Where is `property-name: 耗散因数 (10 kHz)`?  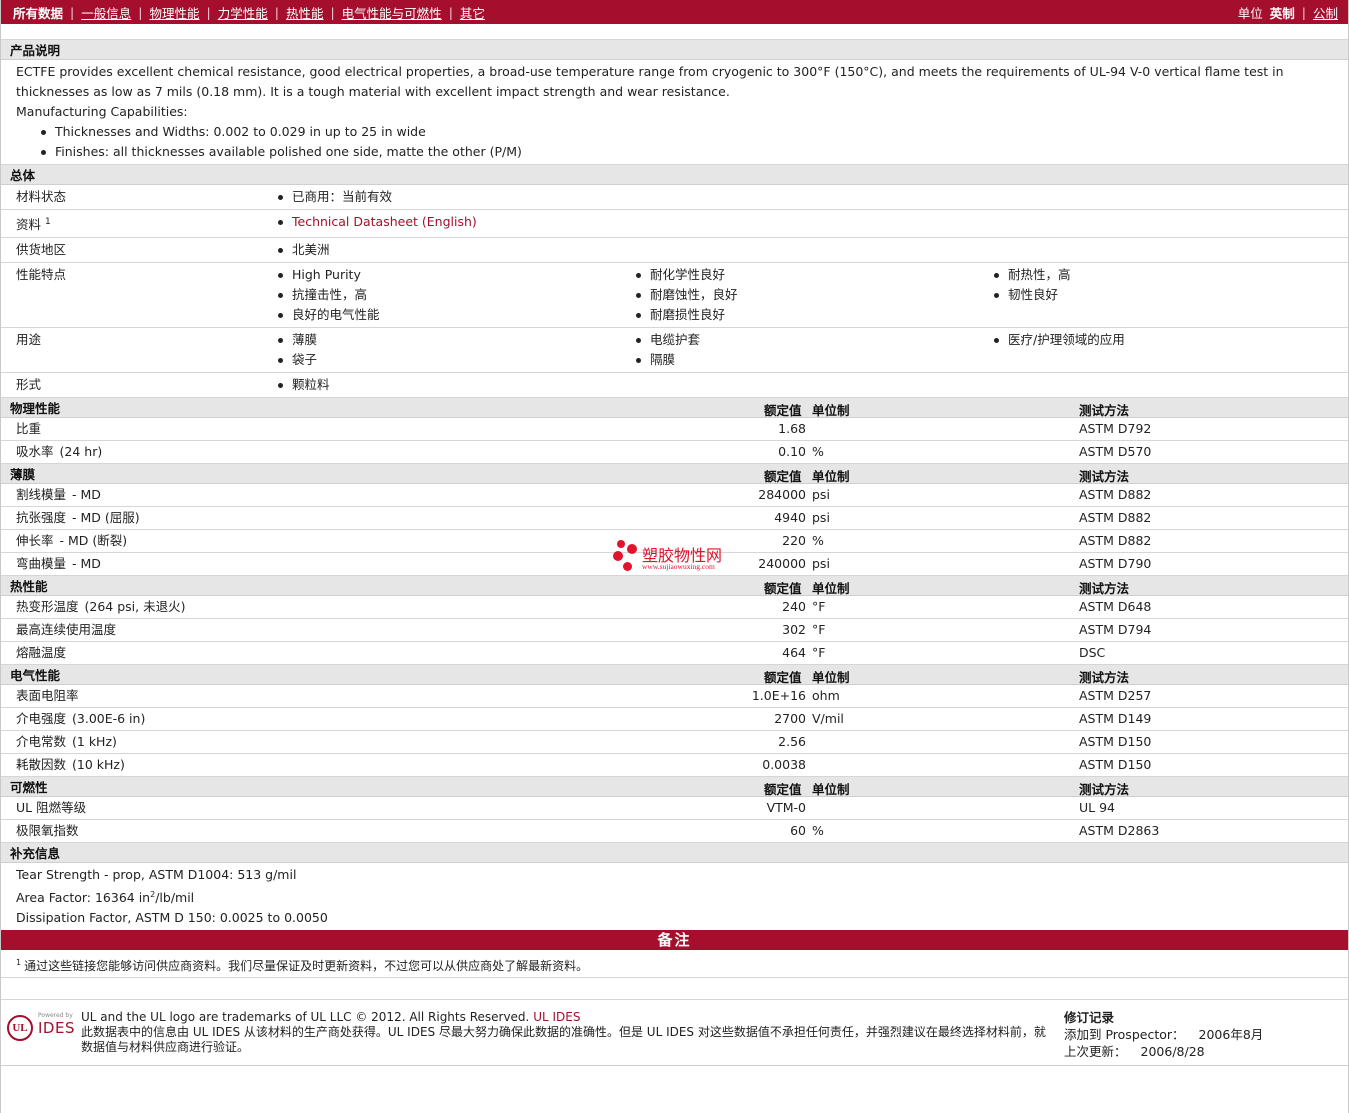 property-name: 耗散因数 (10 kHz) is located at coordinates (70, 764).